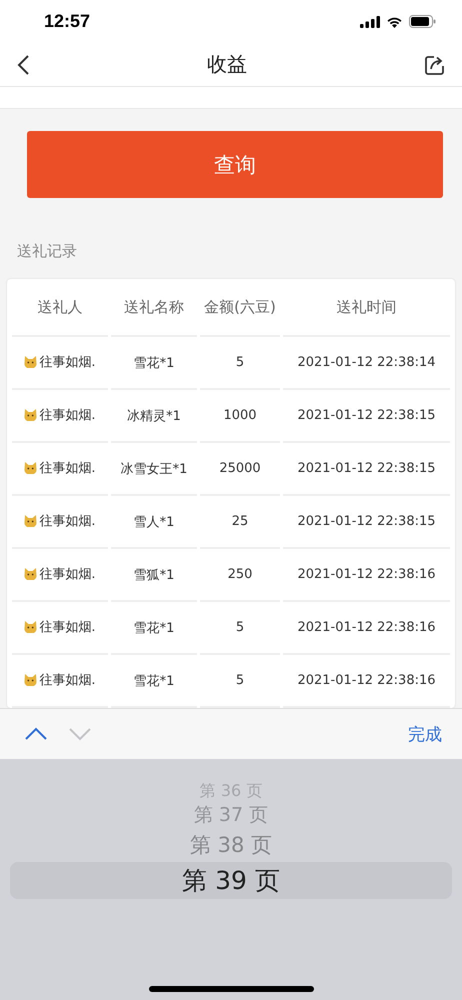 This screenshot has width=462, height=1000. I want to click on share-icon, so click(435, 65).